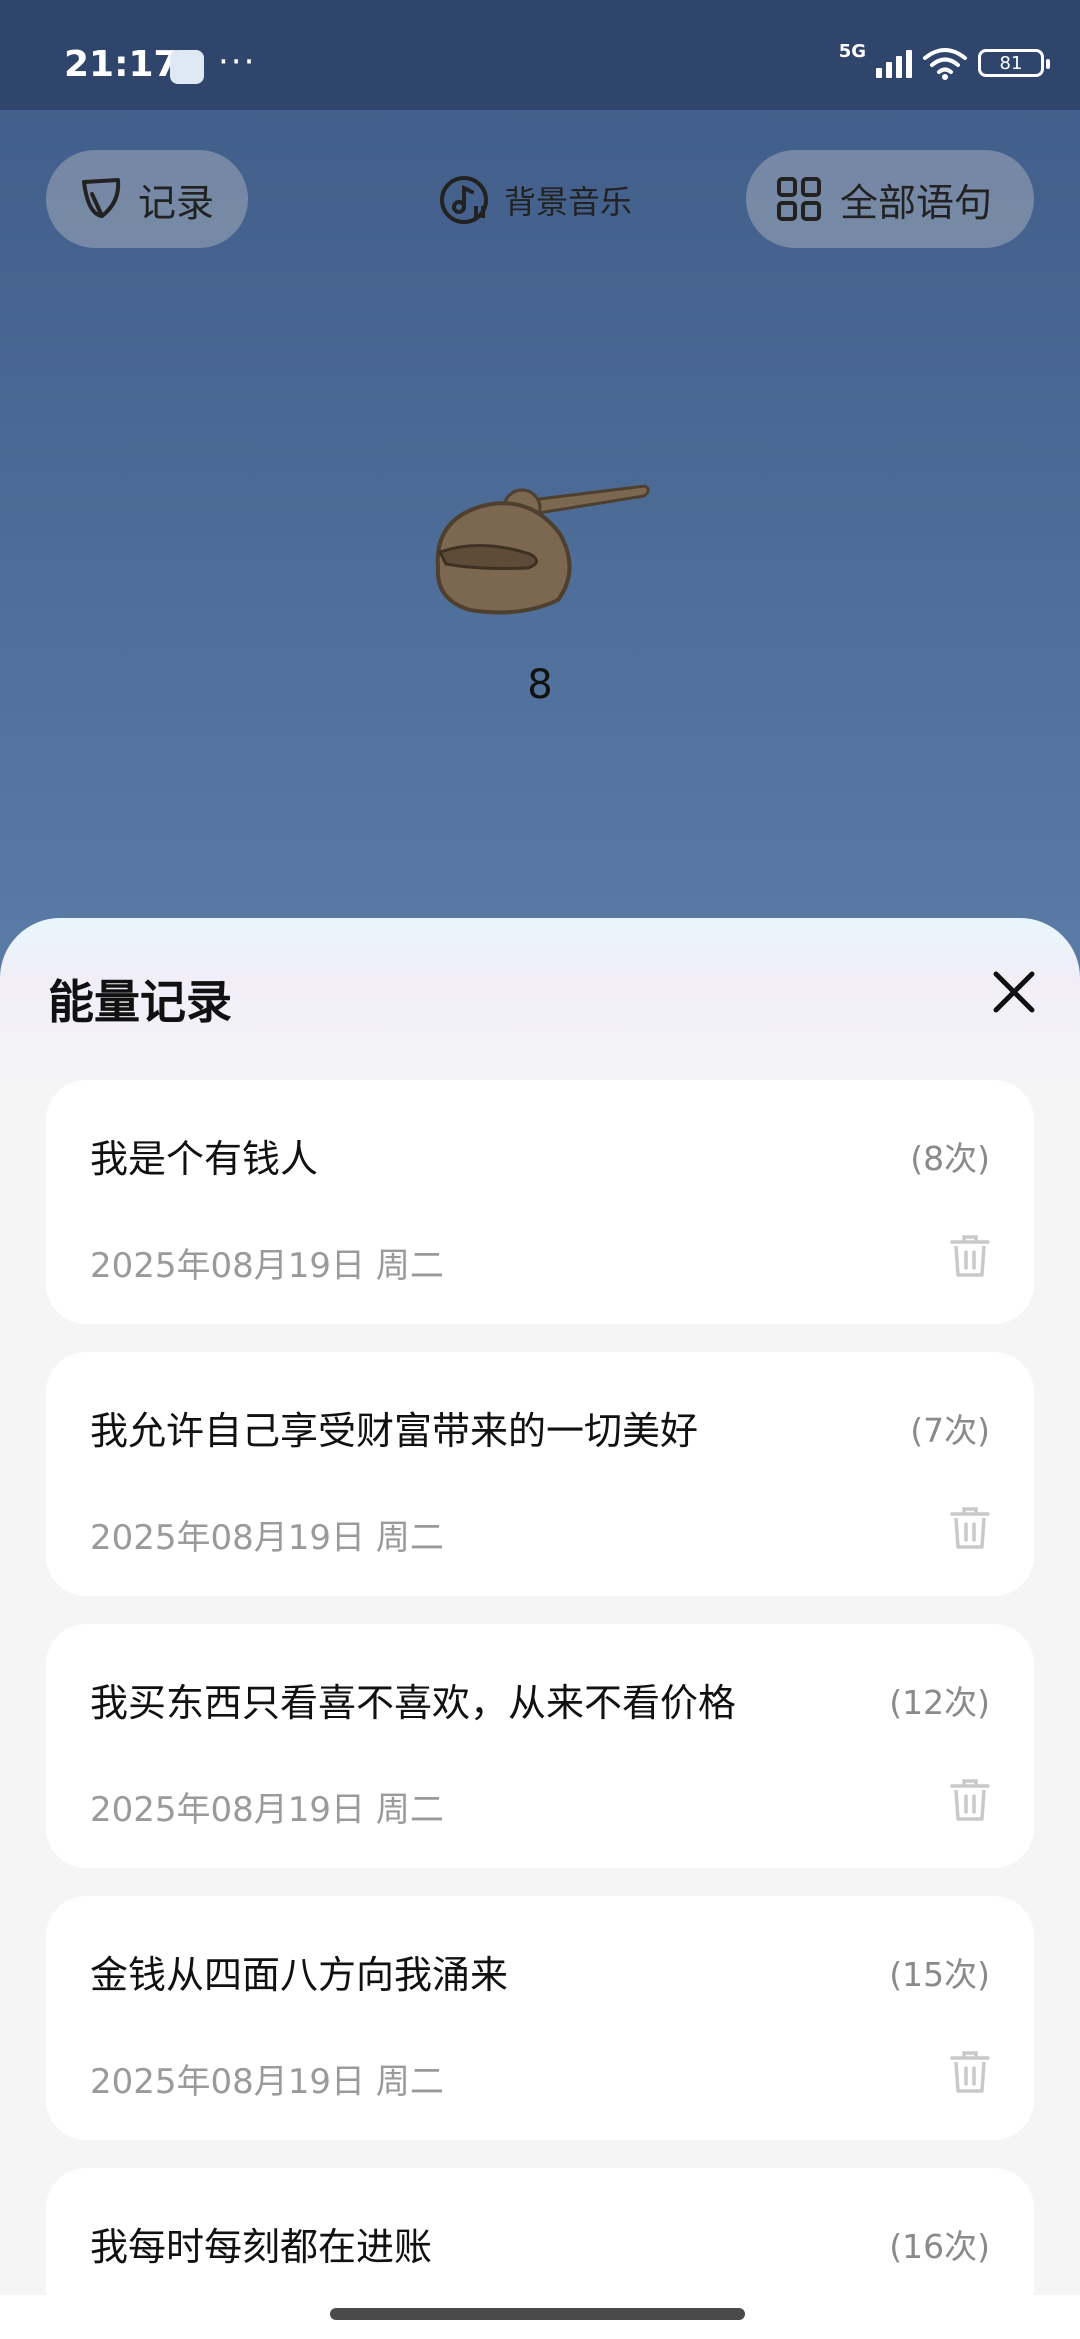 Image resolution: width=1080 pixels, height=2339 pixels. What do you see at coordinates (540, 1202) in the screenshot?
I see `record-card: 我是个有钱人 (8次) 2025年08月19日 周二` at bounding box center [540, 1202].